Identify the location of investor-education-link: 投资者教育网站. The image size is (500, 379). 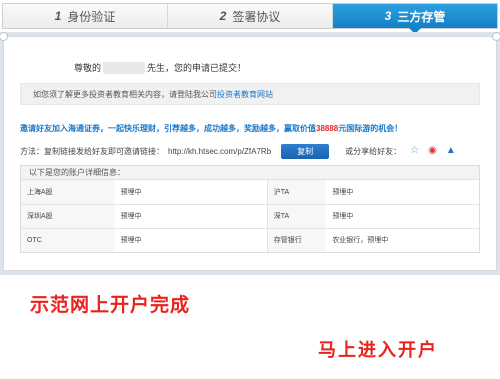
(245, 94).